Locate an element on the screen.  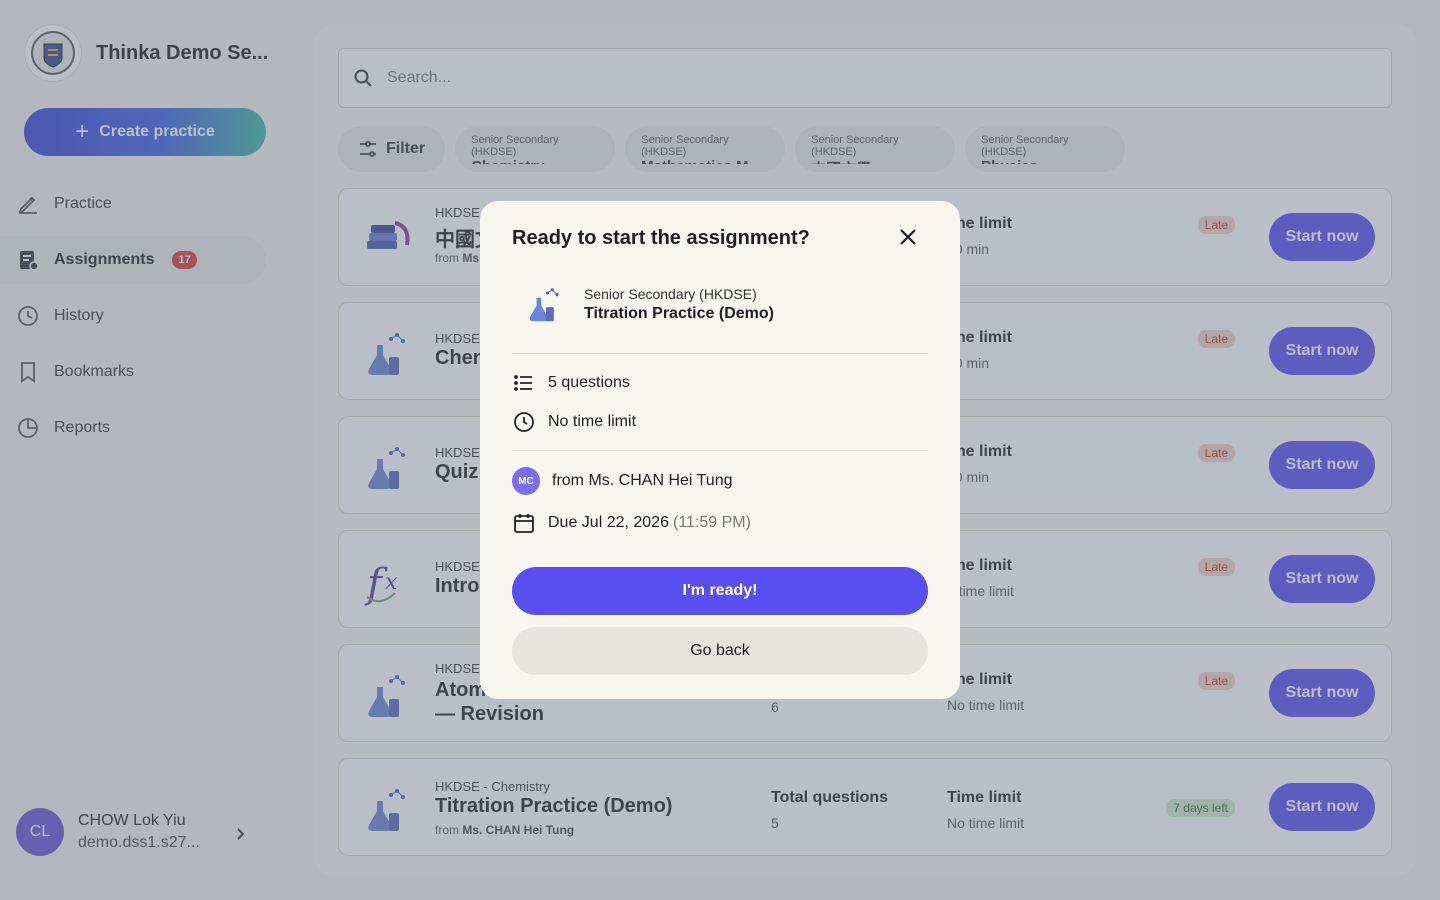
chemistry-flask-icon is located at coordinates (544, 305).